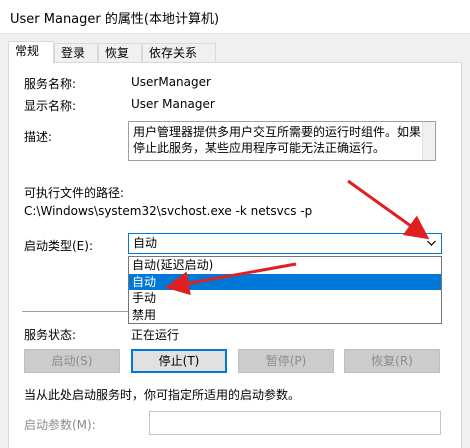 The height and width of the screenshot is (448, 470). Describe the element at coordinates (50, 335) in the screenshot. I see `service-status-label: 服务状态:` at that location.